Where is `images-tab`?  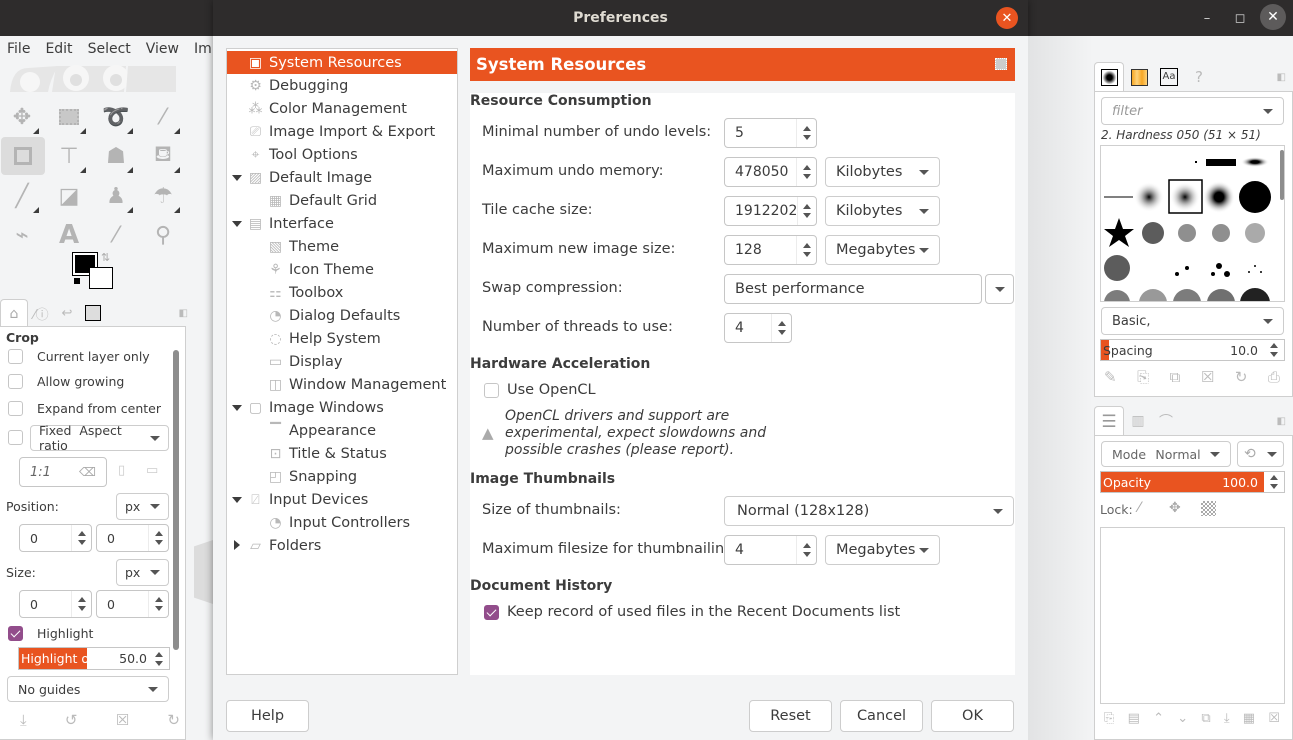 images-tab is located at coordinates (93, 313).